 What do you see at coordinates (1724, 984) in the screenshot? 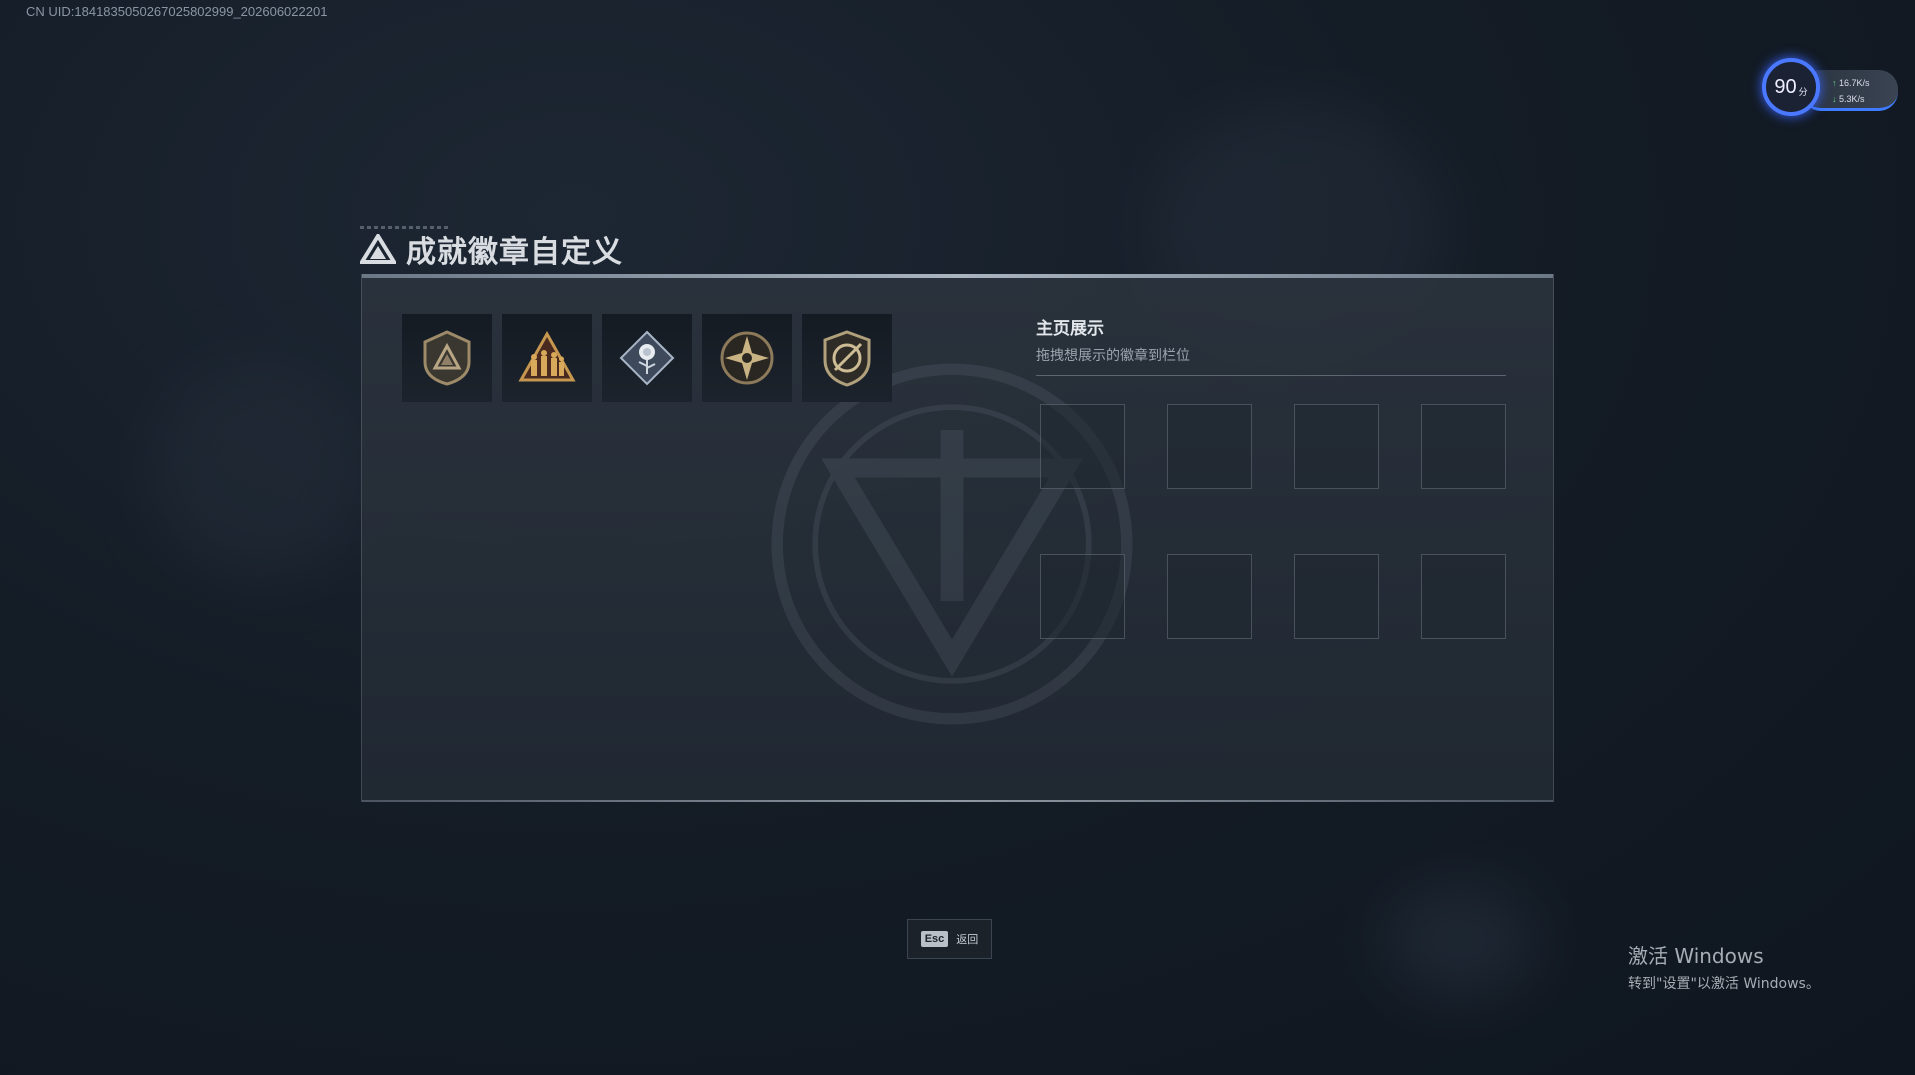
I see `watermark-line2: 转到"设置"以激活 Windows。` at bounding box center [1724, 984].